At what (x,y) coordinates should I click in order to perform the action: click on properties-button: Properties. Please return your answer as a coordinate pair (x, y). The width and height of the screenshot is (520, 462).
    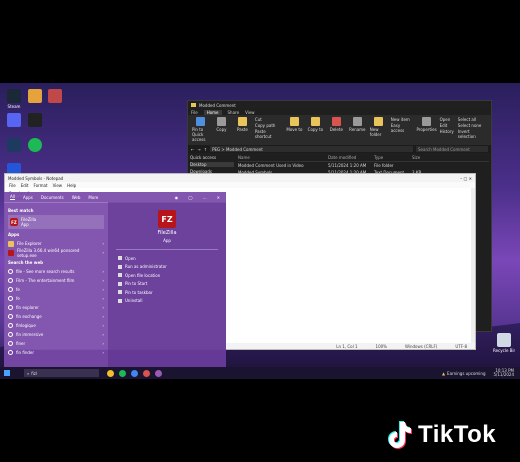
    Looking at the image, I should click on (426, 124).